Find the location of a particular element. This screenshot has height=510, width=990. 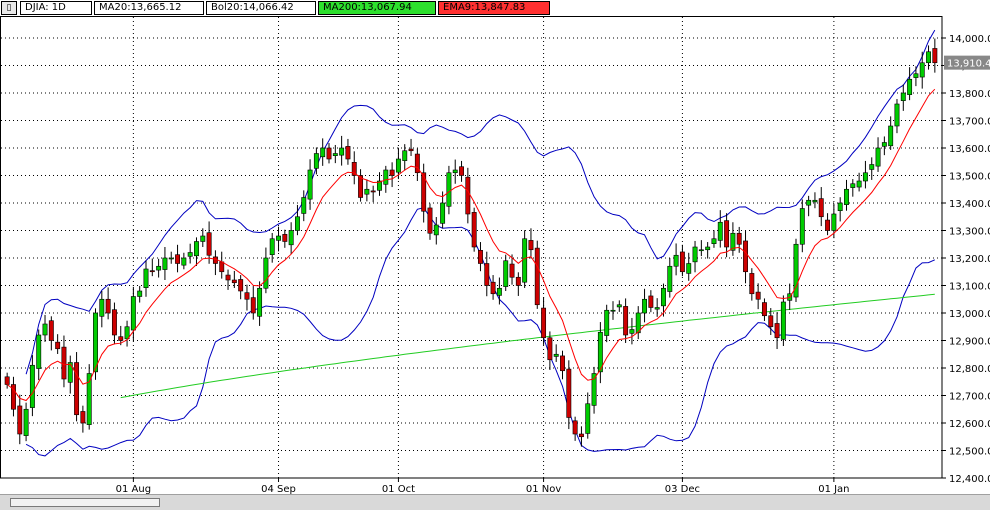

scroll-thumb is located at coordinates (85, 502).